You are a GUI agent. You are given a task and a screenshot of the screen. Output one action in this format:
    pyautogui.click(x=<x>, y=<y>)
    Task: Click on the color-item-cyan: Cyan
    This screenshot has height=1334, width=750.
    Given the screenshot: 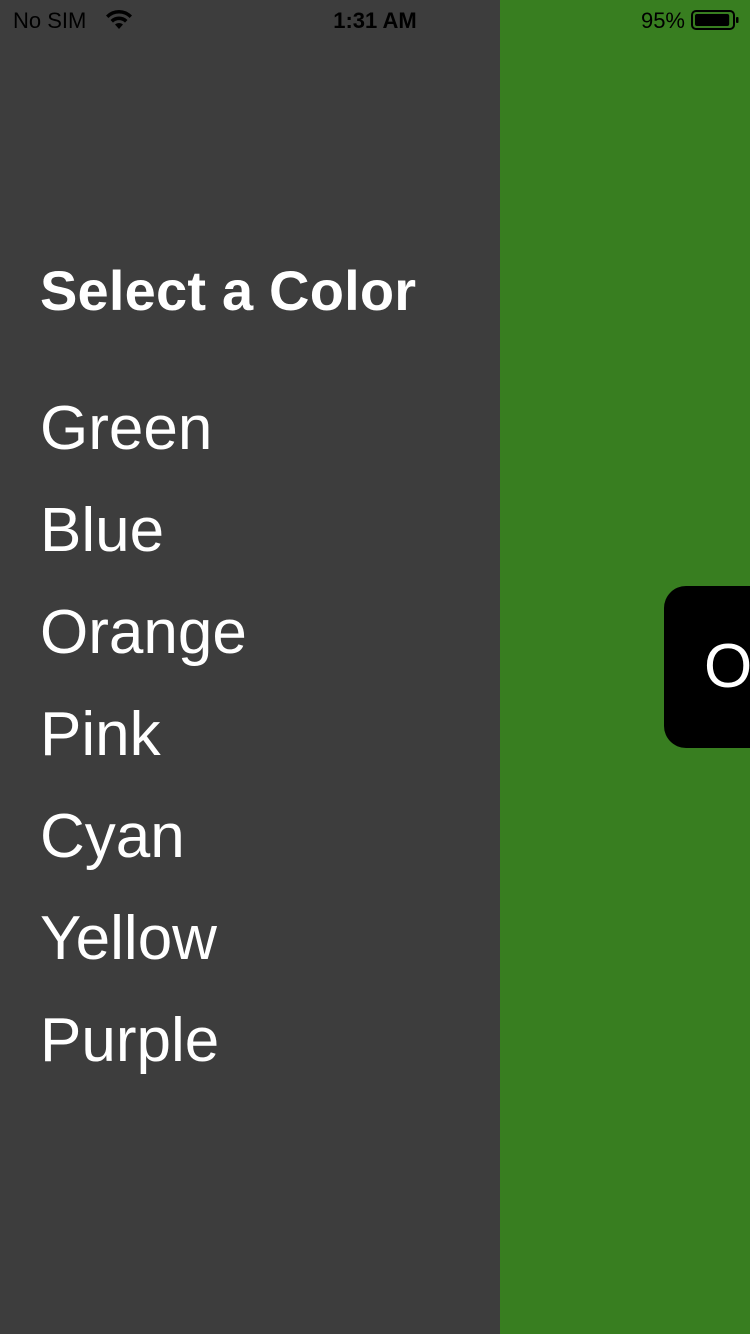 What is the action you would take?
    pyautogui.click(x=143, y=851)
    